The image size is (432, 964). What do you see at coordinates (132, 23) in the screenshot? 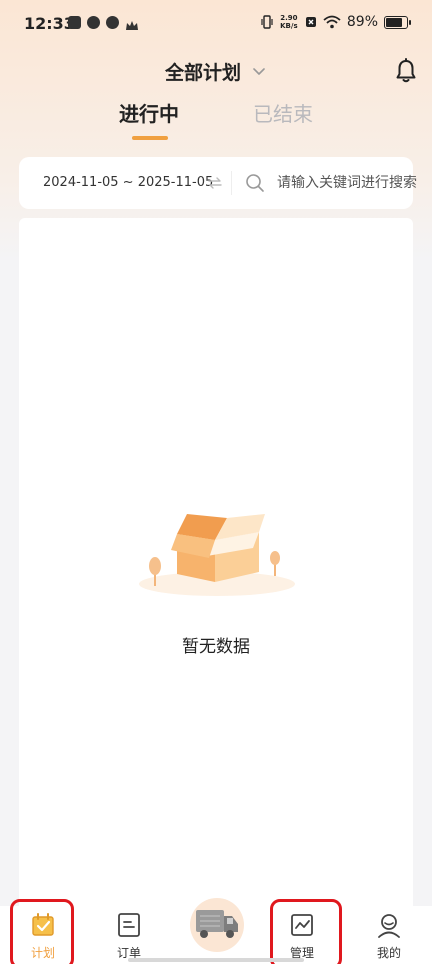
I see `crown-icon` at bounding box center [132, 23].